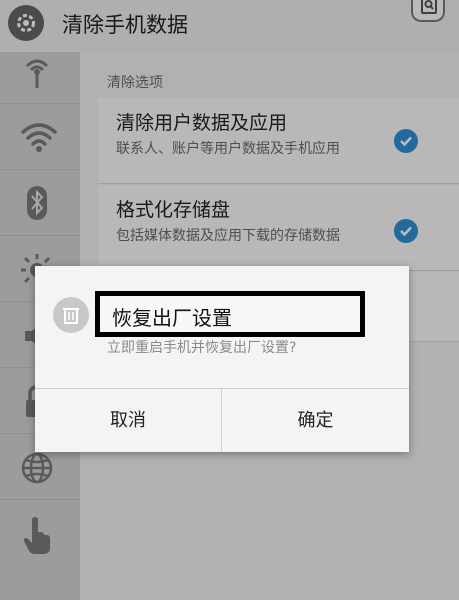 The width and height of the screenshot is (459, 600). I want to click on cancel-button: 取消, so click(128, 420).